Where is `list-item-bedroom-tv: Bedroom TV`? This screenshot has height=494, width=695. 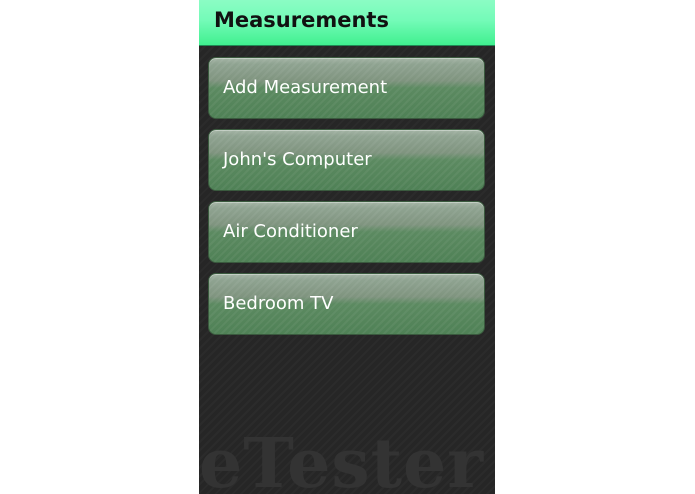 list-item-bedroom-tv: Bedroom TV is located at coordinates (346, 304).